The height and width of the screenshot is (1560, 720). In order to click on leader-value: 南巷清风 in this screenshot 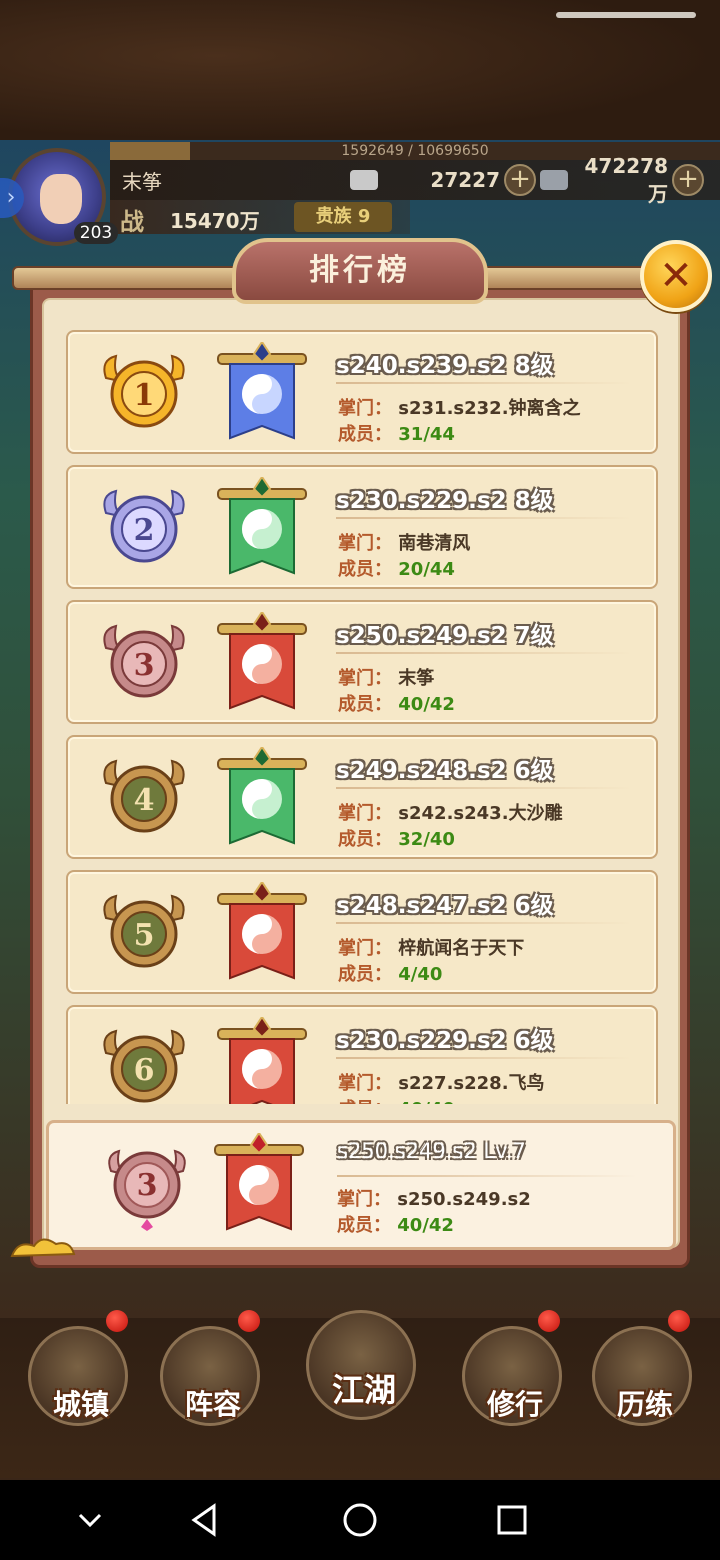, I will do `click(434, 543)`.